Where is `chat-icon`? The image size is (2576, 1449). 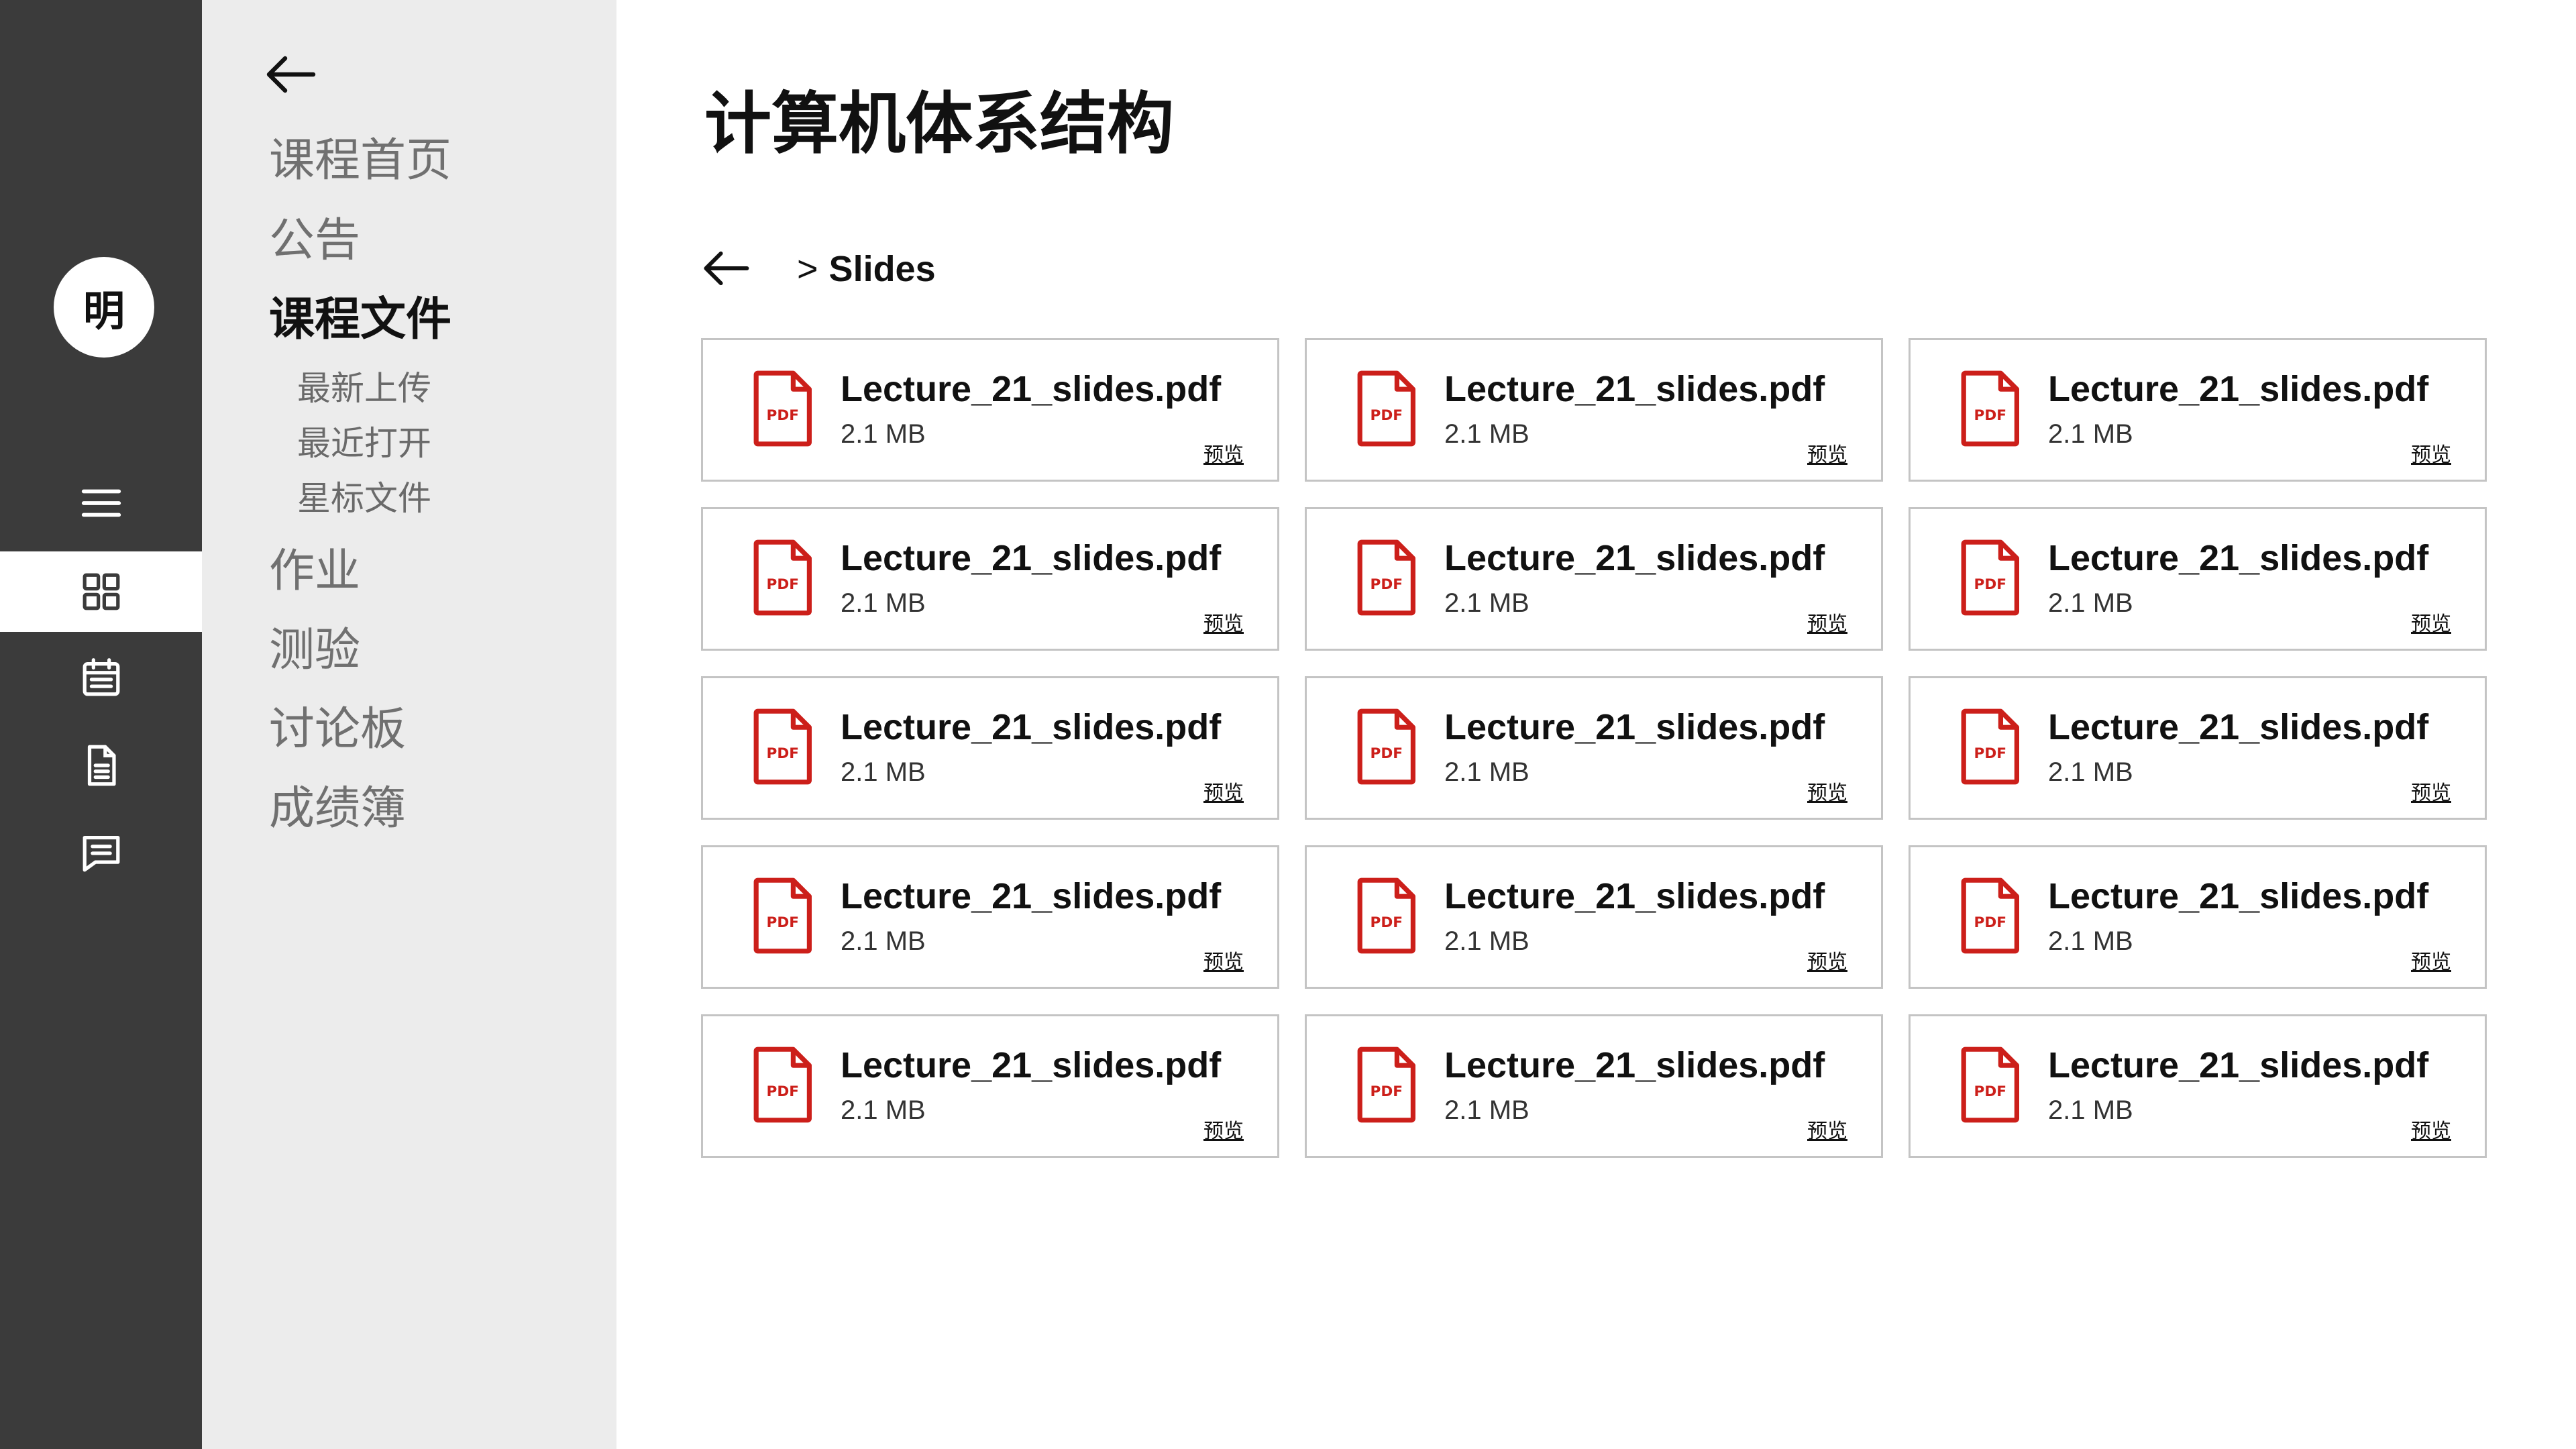
chat-icon is located at coordinates (101, 854).